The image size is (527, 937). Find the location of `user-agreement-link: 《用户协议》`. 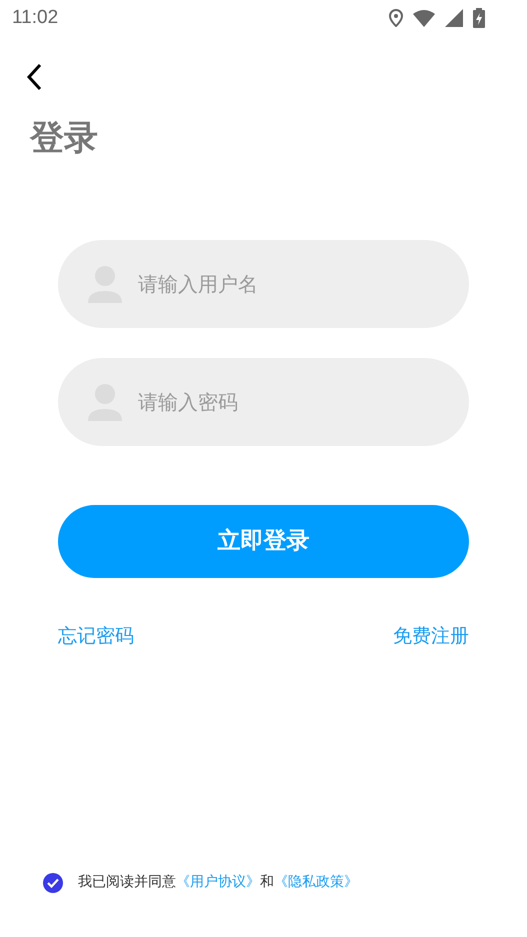

user-agreement-link: 《用户协议》 is located at coordinates (218, 882).